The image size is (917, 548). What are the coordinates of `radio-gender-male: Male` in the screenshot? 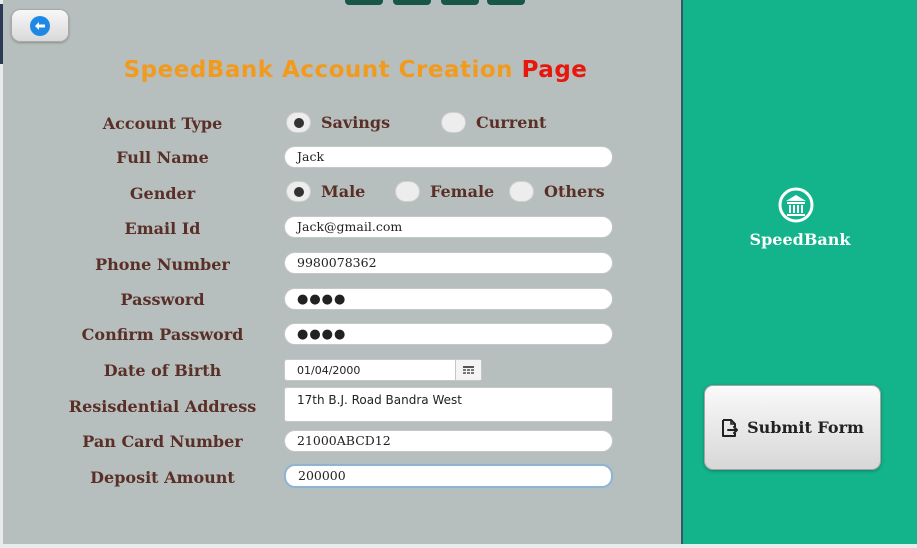 It's located at (325, 191).